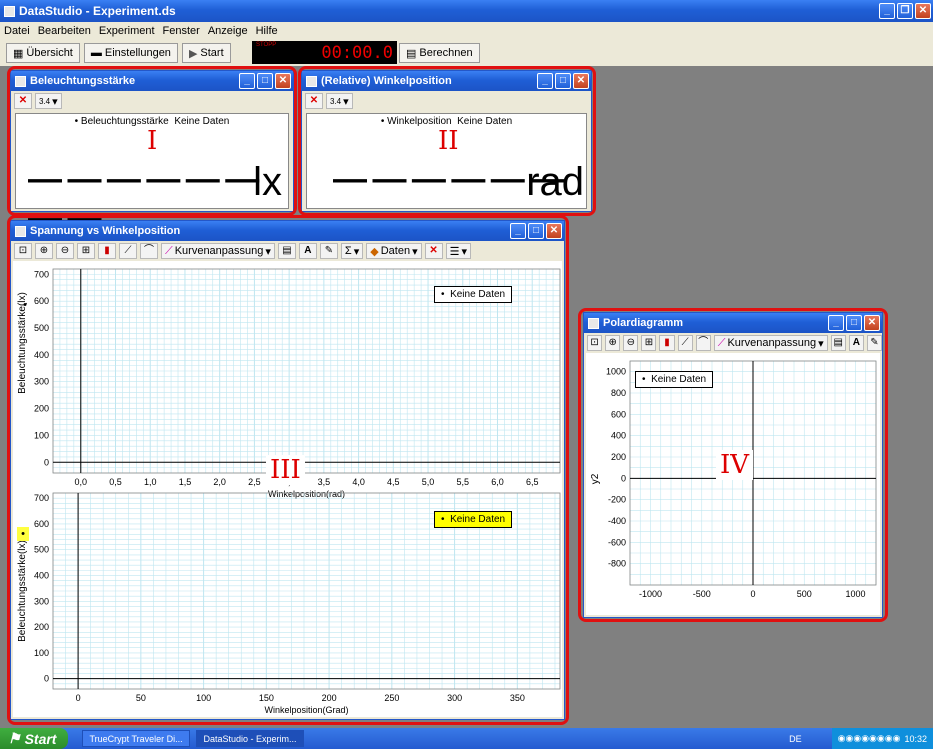 The image size is (933, 749). What do you see at coordinates (448, 141) in the screenshot?
I see `annotation-label-2: II` at bounding box center [448, 141].